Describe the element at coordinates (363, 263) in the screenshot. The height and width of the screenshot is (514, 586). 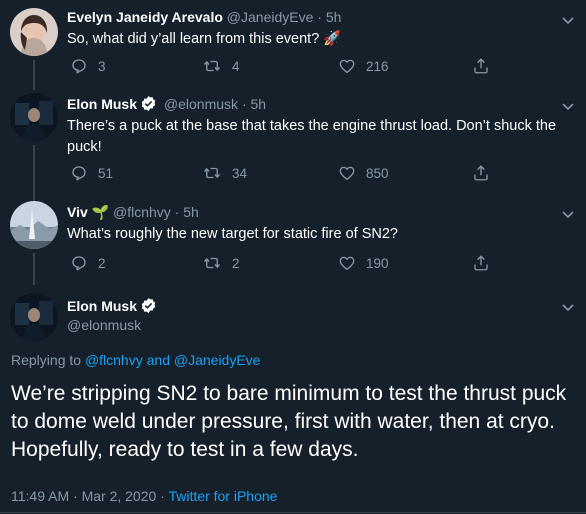
I see `like-button: 190` at that location.